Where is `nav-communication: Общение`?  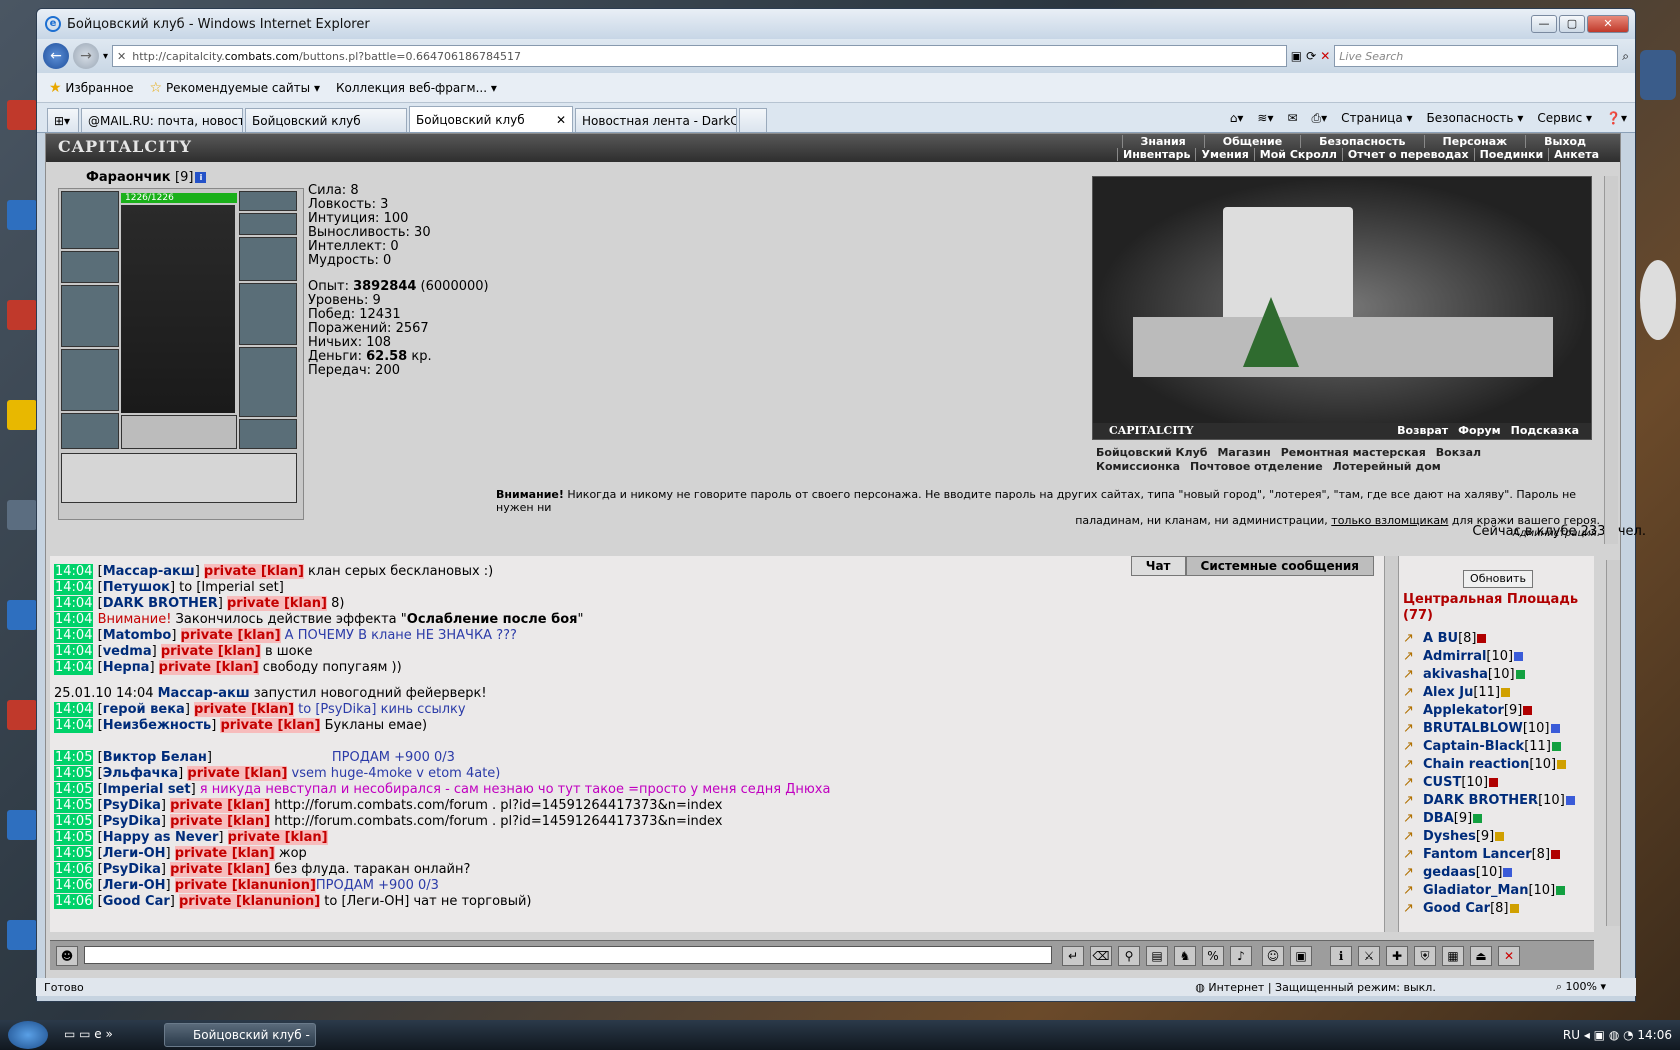 nav-communication: Общение is located at coordinates (1251, 141).